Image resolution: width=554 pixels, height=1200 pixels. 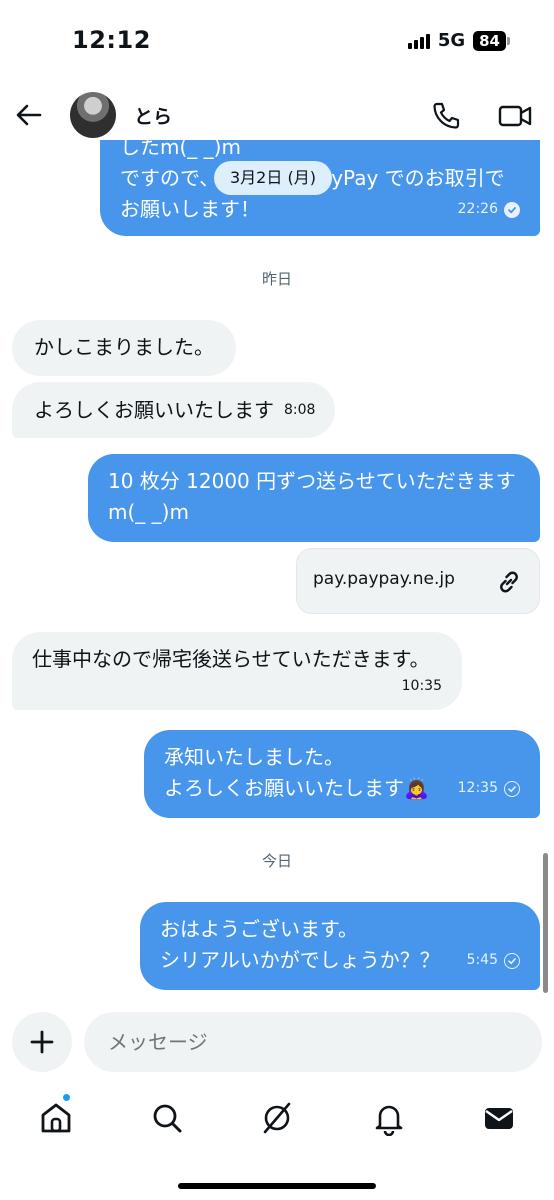 I want to click on message-text: シリアルいかがでしょうか？？, so click(x=300, y=960).